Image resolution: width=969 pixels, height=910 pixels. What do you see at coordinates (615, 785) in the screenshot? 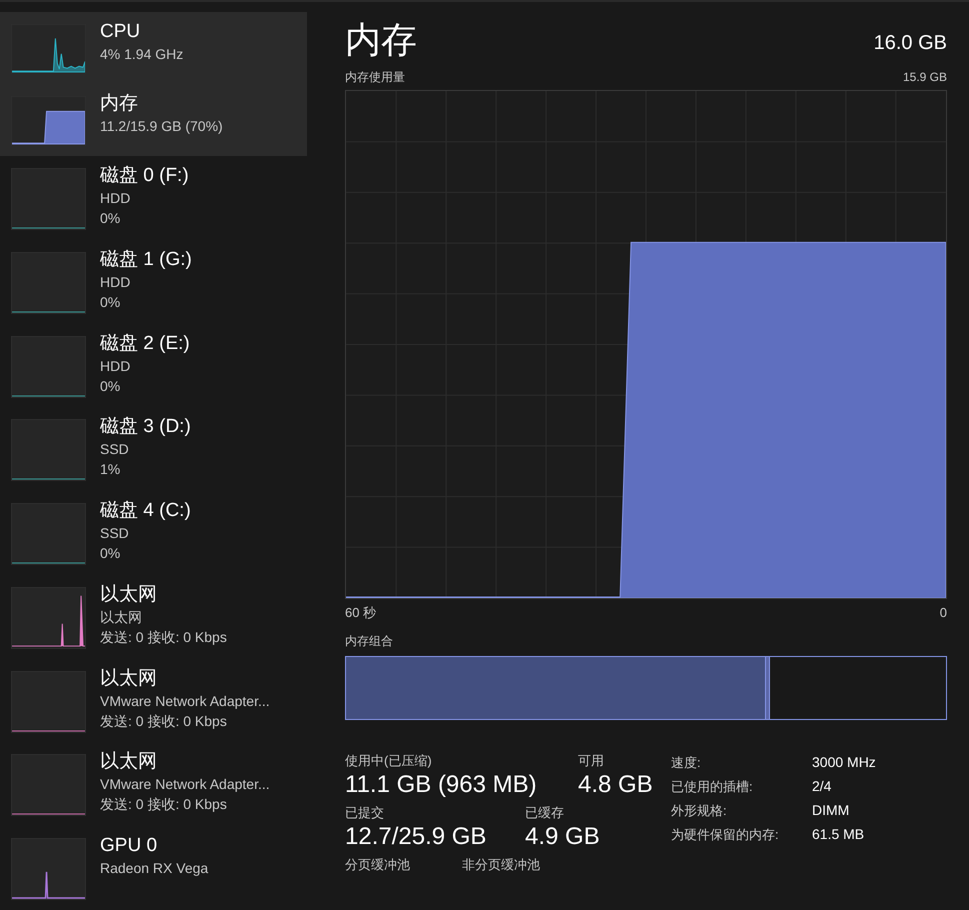
I see `stat-value: 4.8 GB` at bounding box center [615, 785].